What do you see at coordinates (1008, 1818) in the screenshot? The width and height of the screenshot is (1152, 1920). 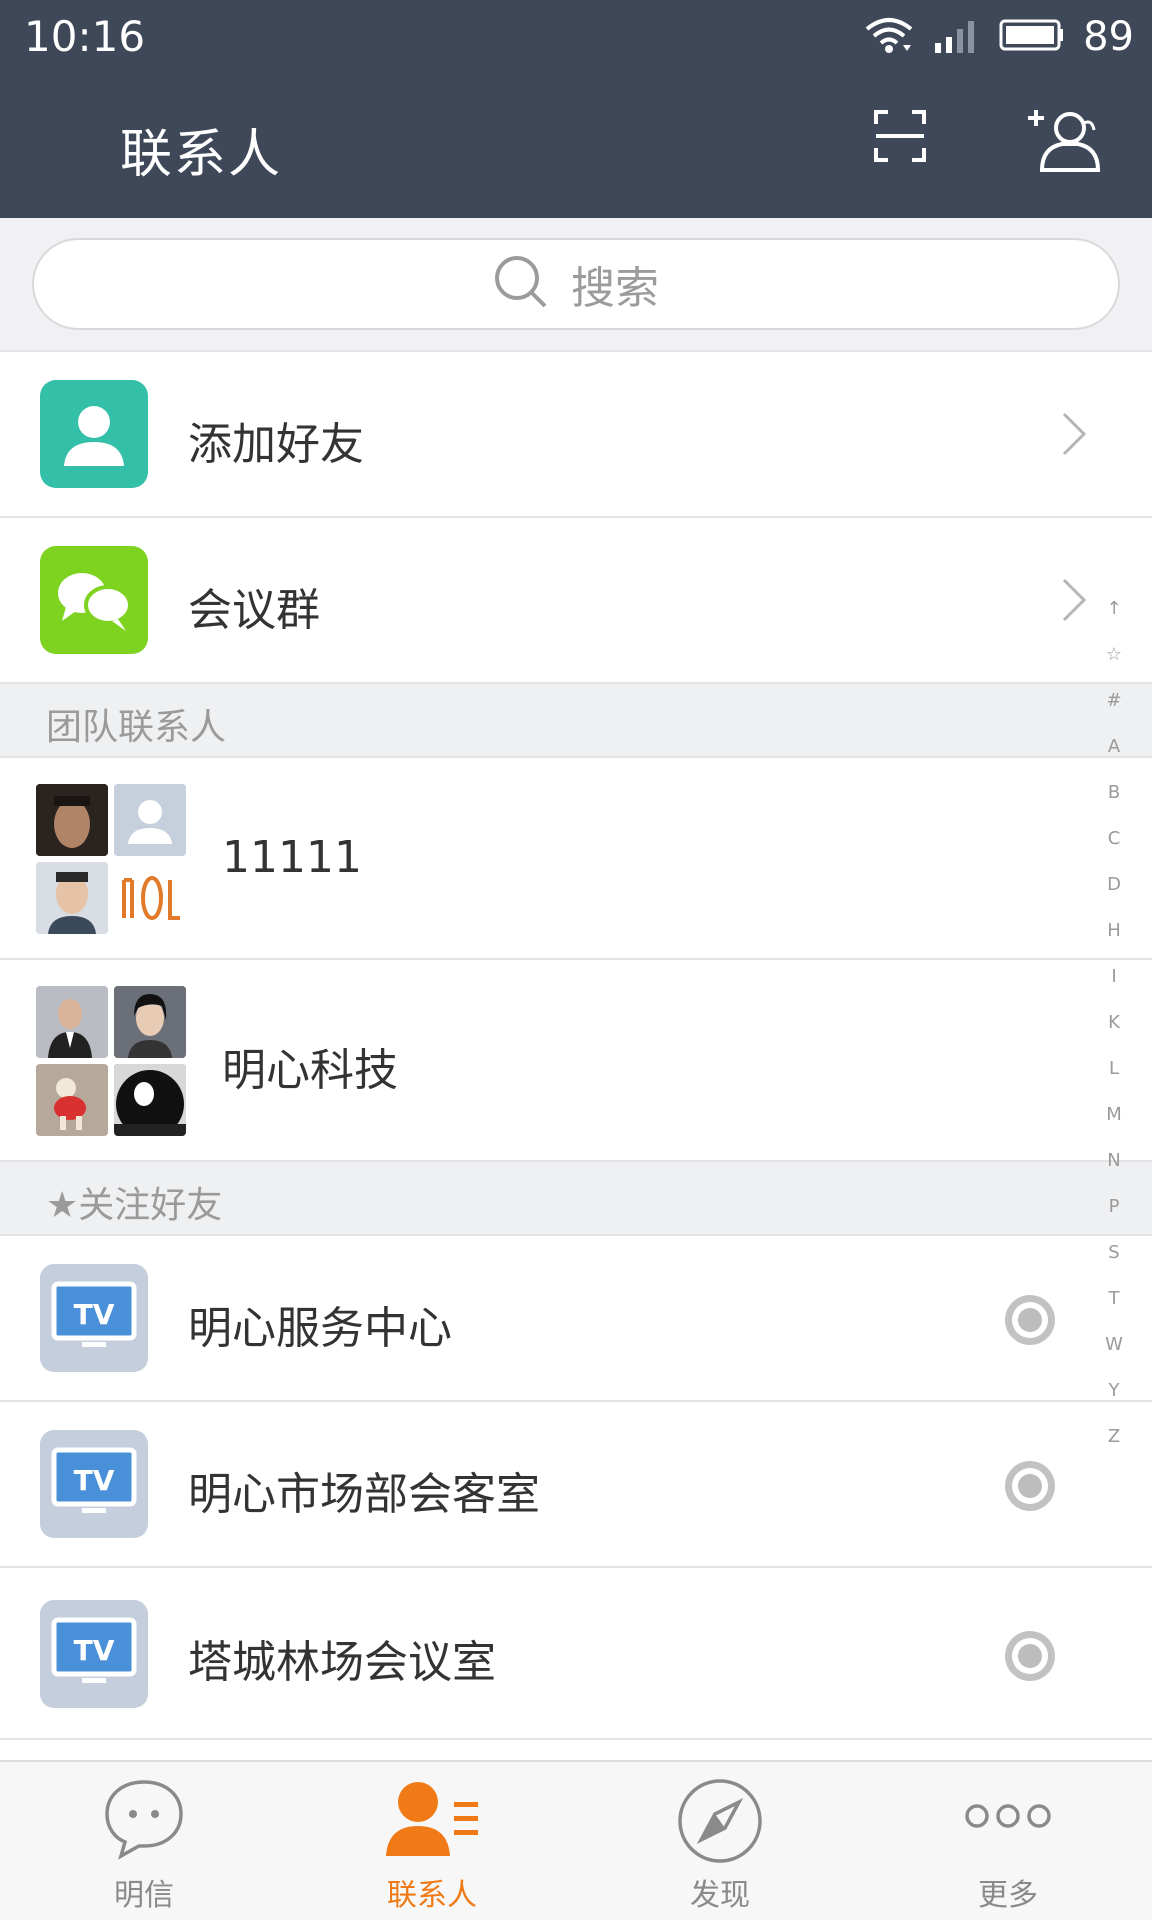 I see `more-icon` at bounding box center [1008, 1818].